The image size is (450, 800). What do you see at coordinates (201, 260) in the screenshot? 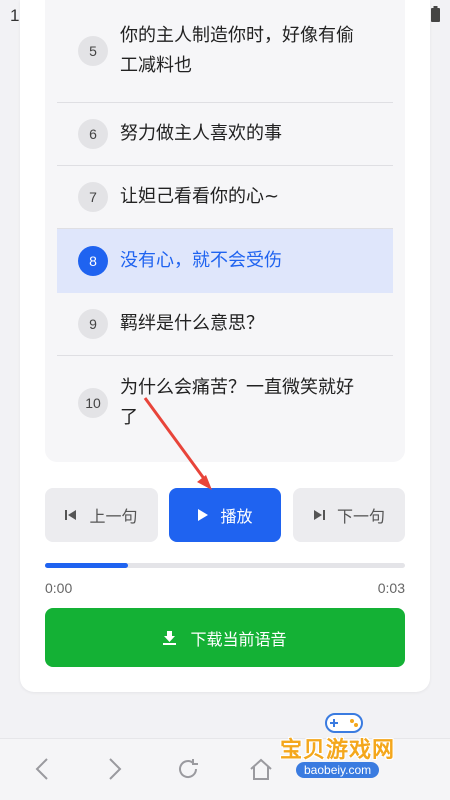
I see `item-text: 没有心，就不会受伤` at bounding box center [201, 260].